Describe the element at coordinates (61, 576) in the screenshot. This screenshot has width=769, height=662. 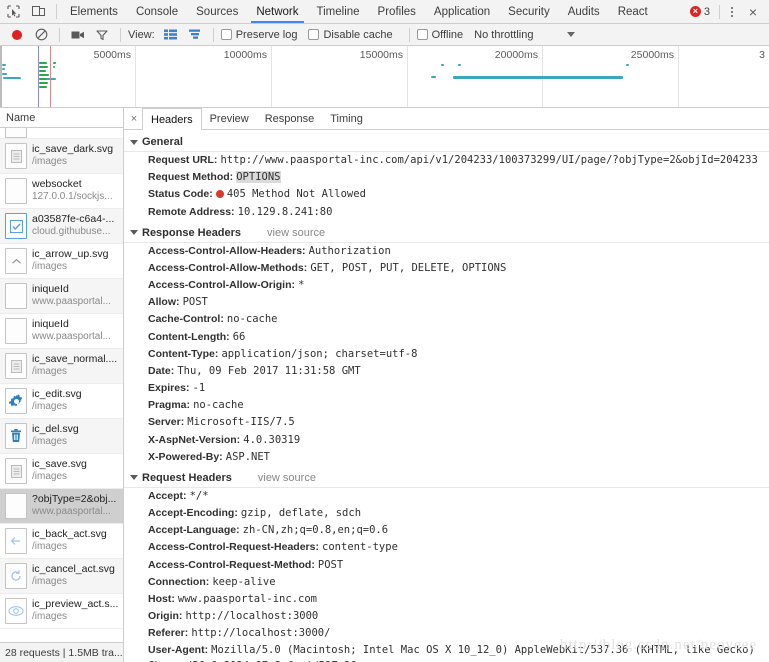
I see `list-item: ic_cancel_act.svg /images` at that location.